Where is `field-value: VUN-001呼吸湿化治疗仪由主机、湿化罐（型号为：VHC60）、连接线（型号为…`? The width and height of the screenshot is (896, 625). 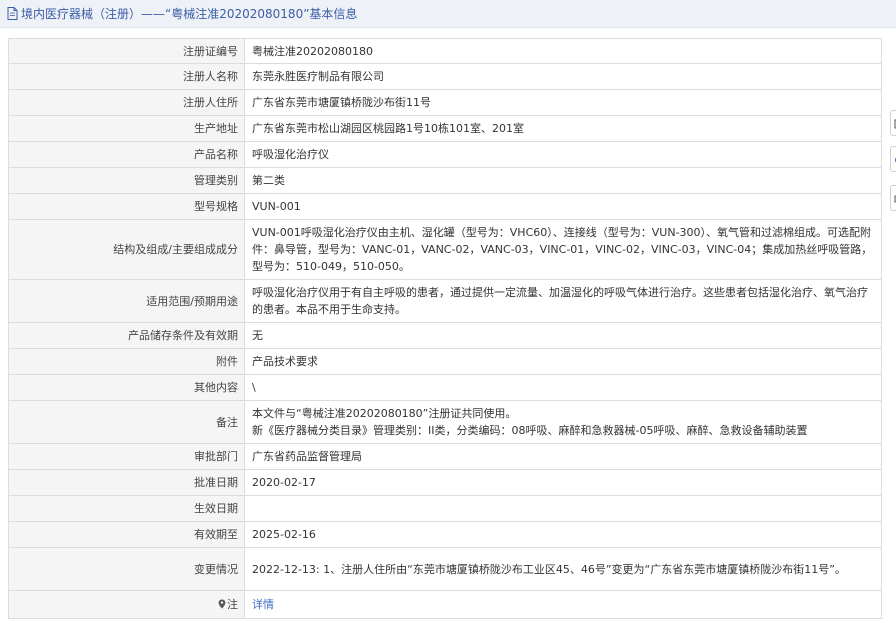
field-value: VUN-001呼吸湿化治疗仪由主机、湿化罐（型号为：VHC60）、连接线（型号为… is located at coordinates (563, 249).